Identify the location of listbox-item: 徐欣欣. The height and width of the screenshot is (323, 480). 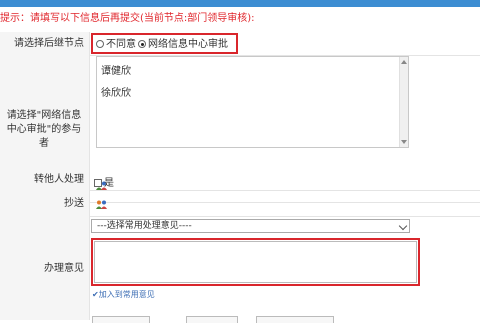
(116, 91).